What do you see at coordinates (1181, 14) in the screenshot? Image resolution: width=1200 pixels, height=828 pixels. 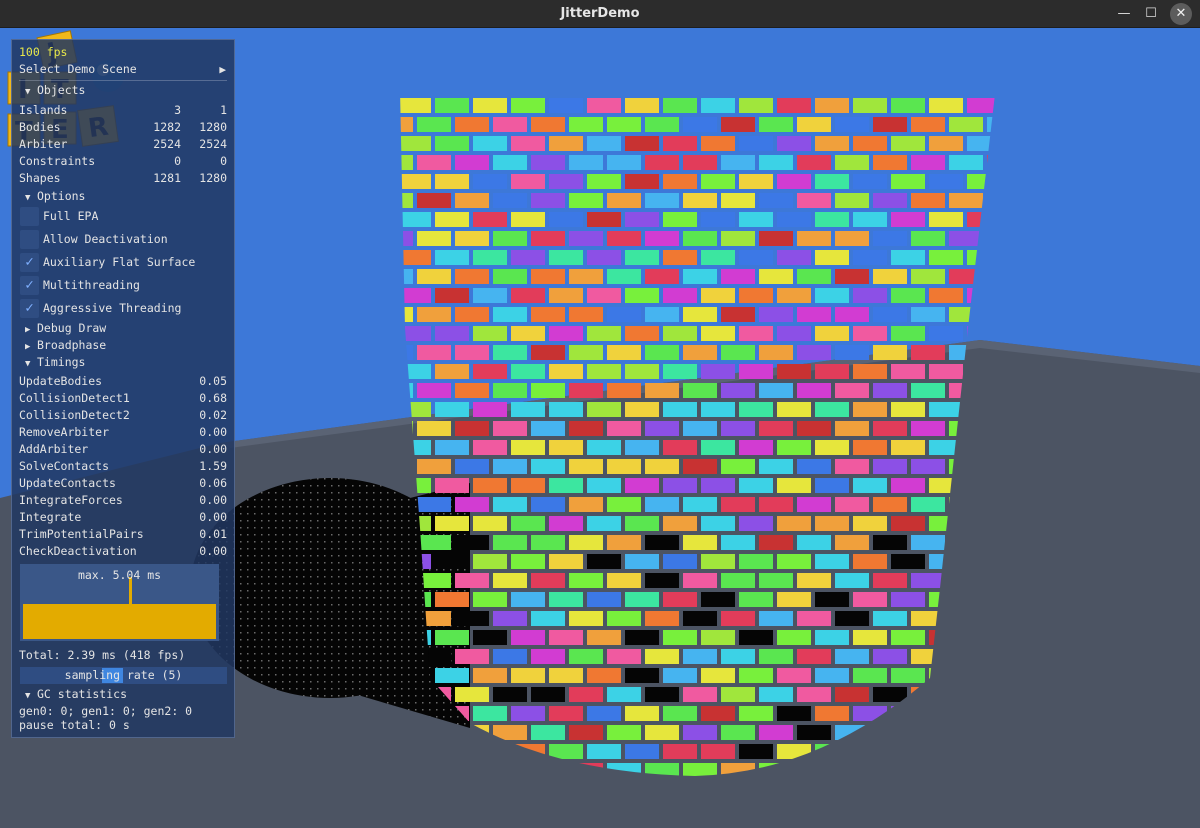 I see `close-button: ✕` at bounding box center [1181, 14].